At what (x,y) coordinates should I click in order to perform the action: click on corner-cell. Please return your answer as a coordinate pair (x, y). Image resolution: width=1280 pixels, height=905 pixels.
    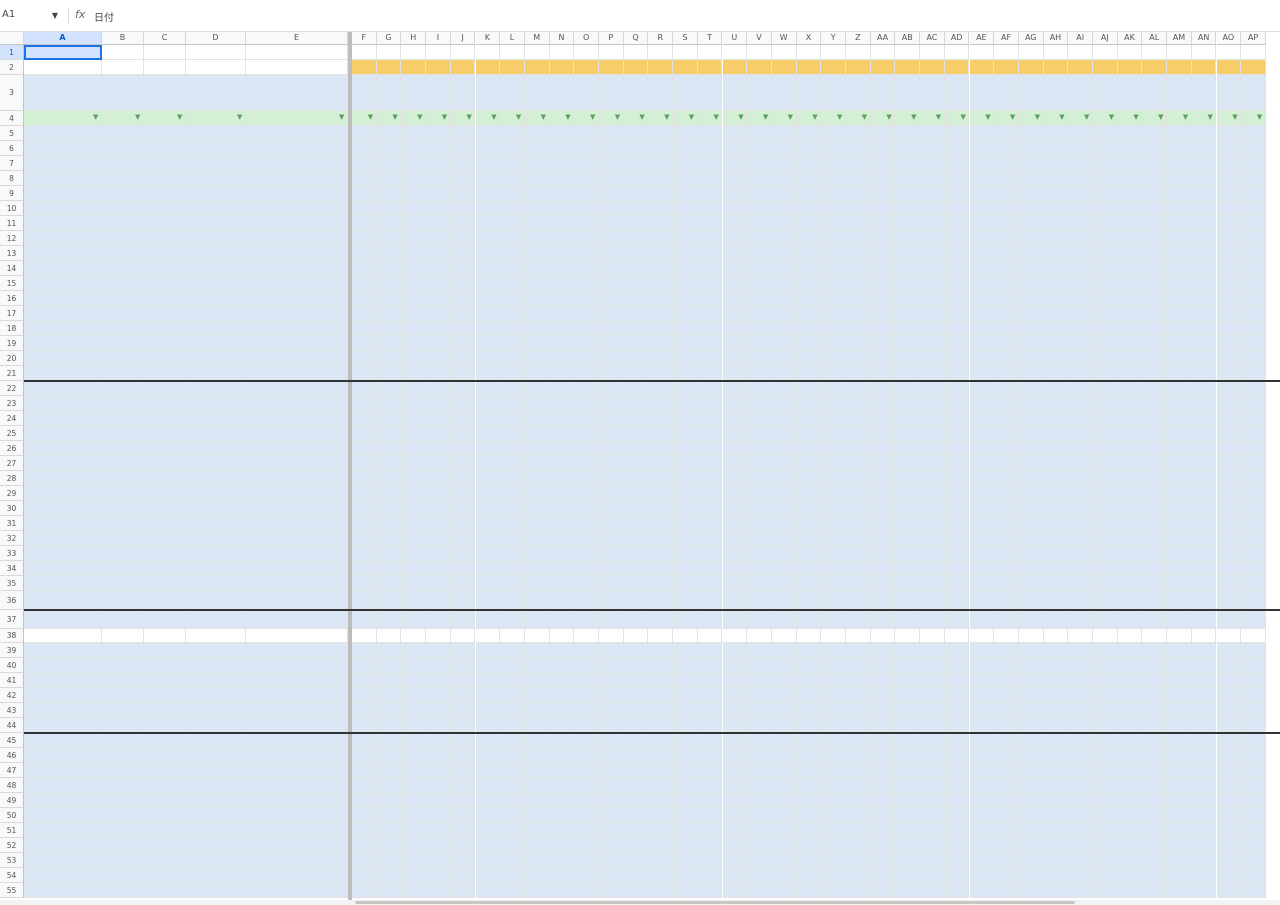
    Looking at the image, I should click on (12, 38).